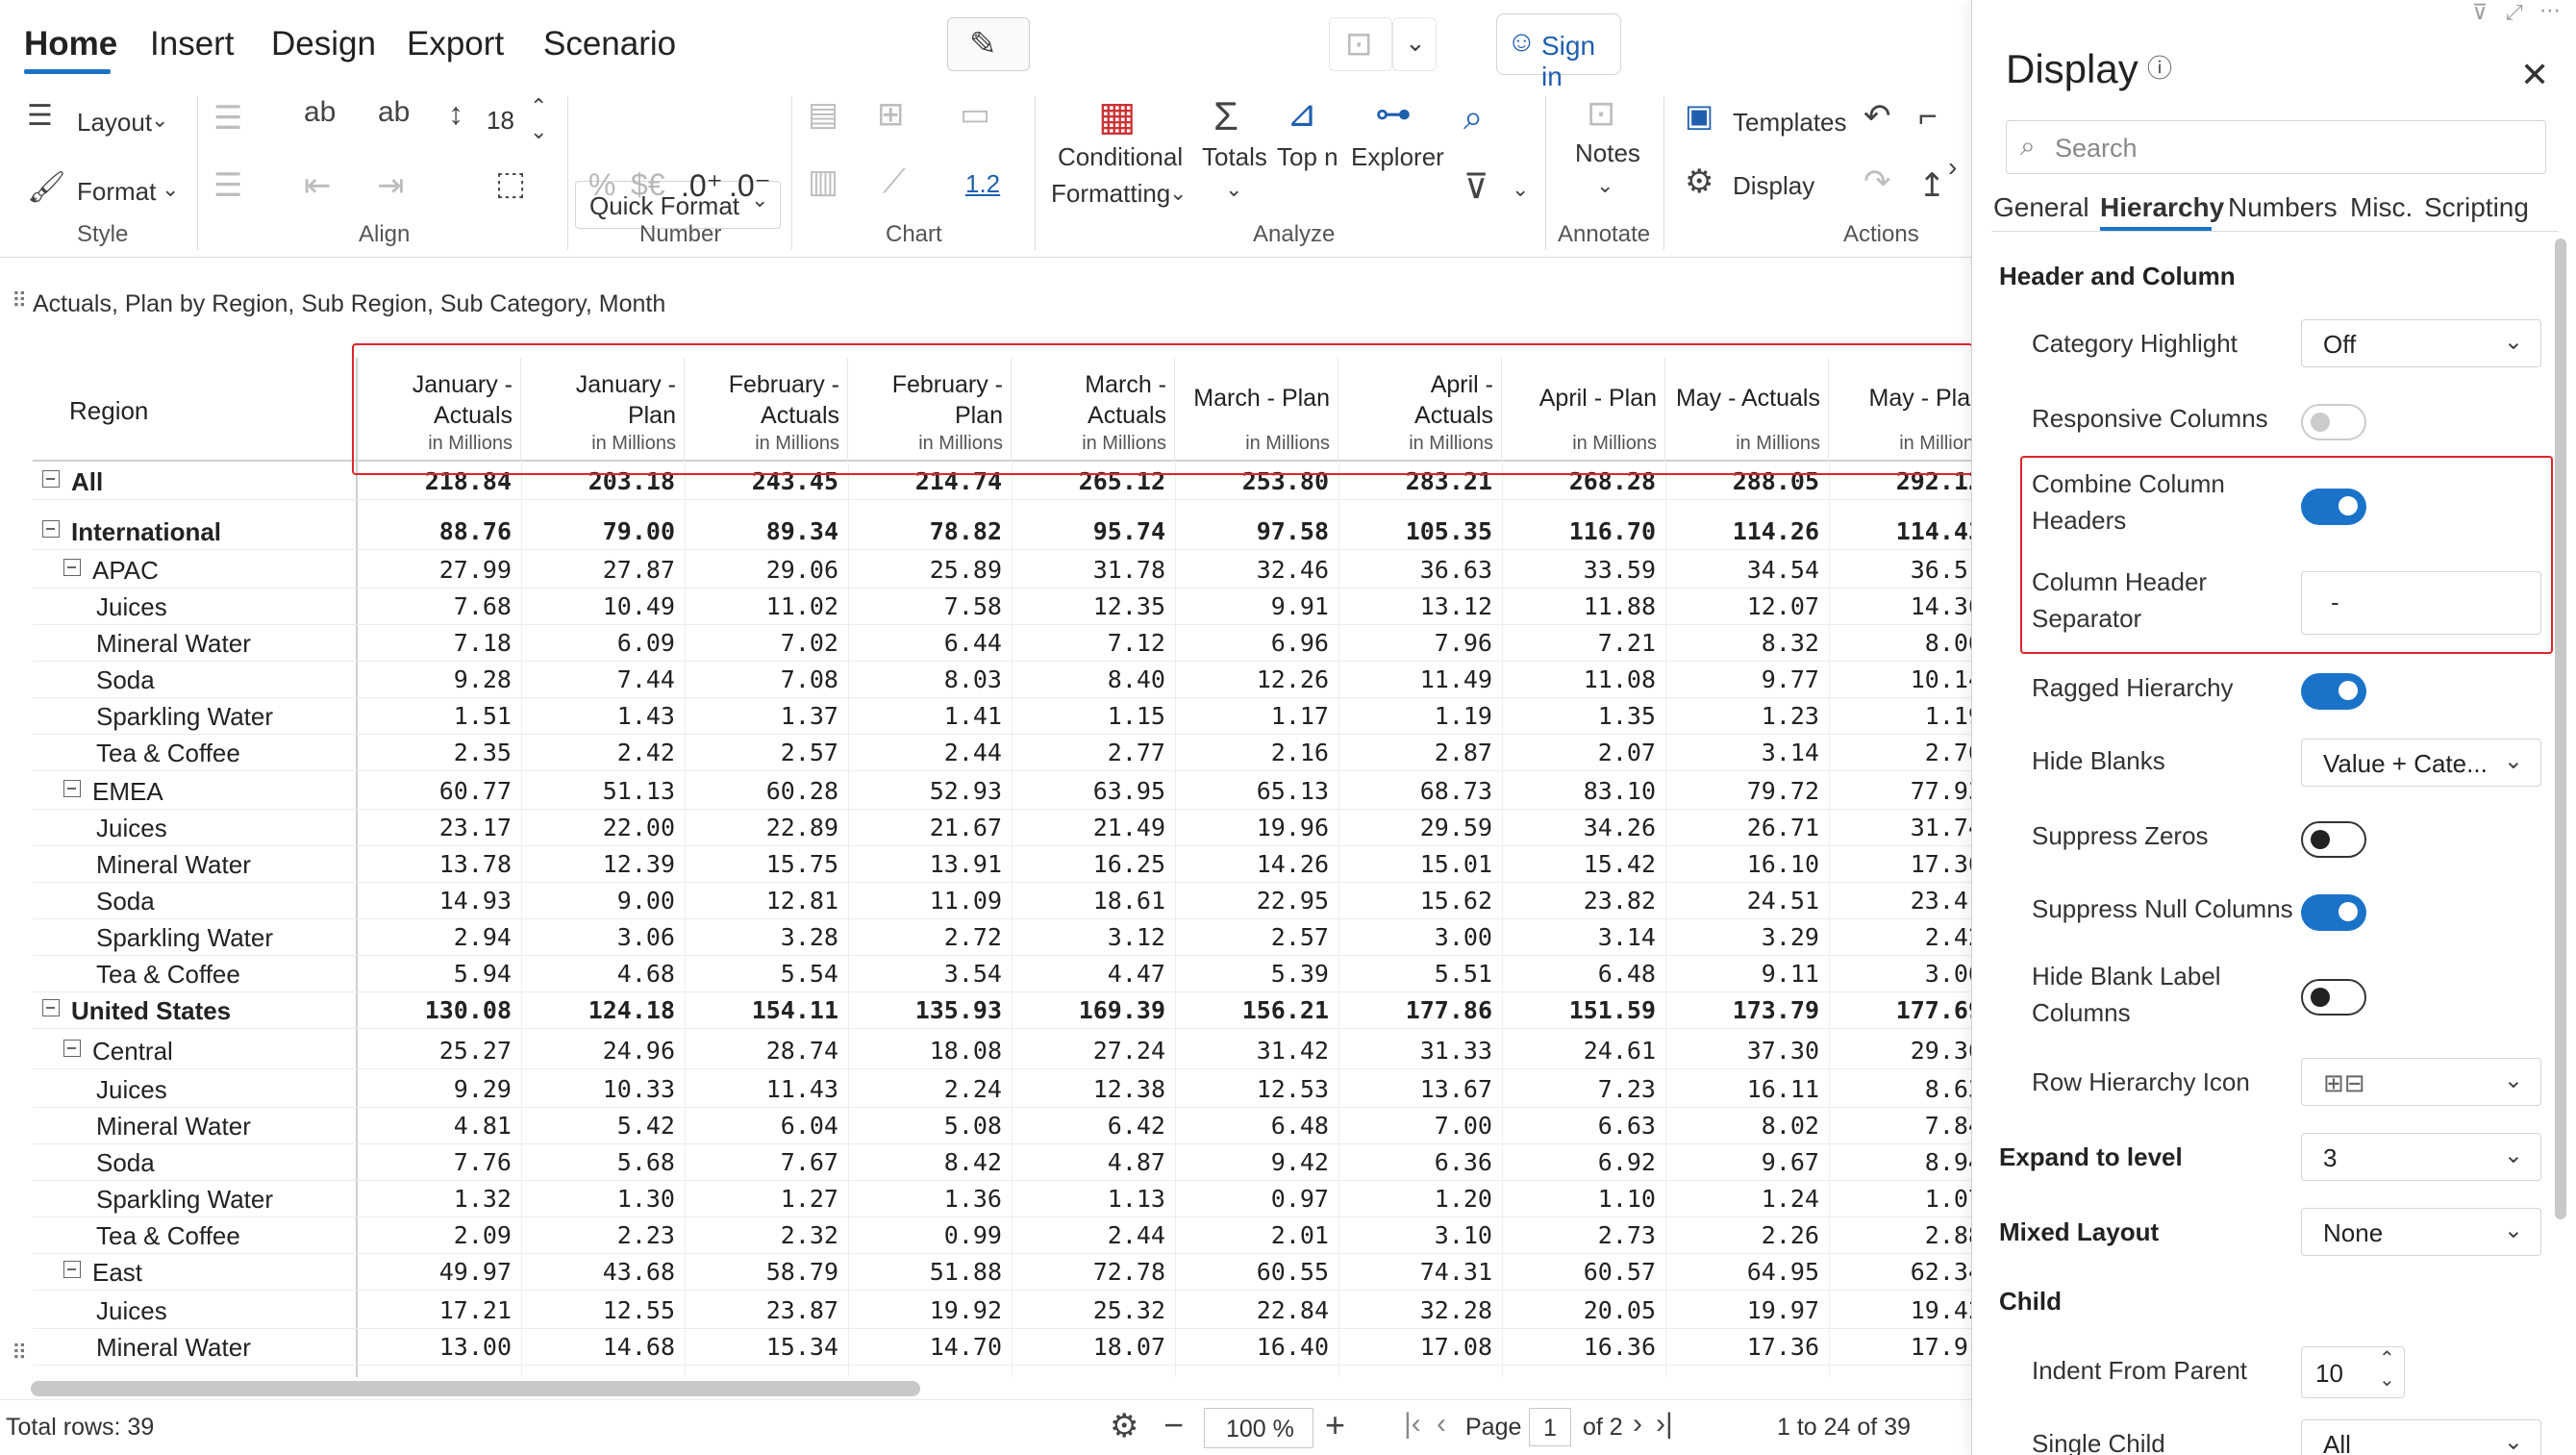 The height and width of the screenshot is (1455, 2576). I want to click on region-header: Region, so click(108, 411).